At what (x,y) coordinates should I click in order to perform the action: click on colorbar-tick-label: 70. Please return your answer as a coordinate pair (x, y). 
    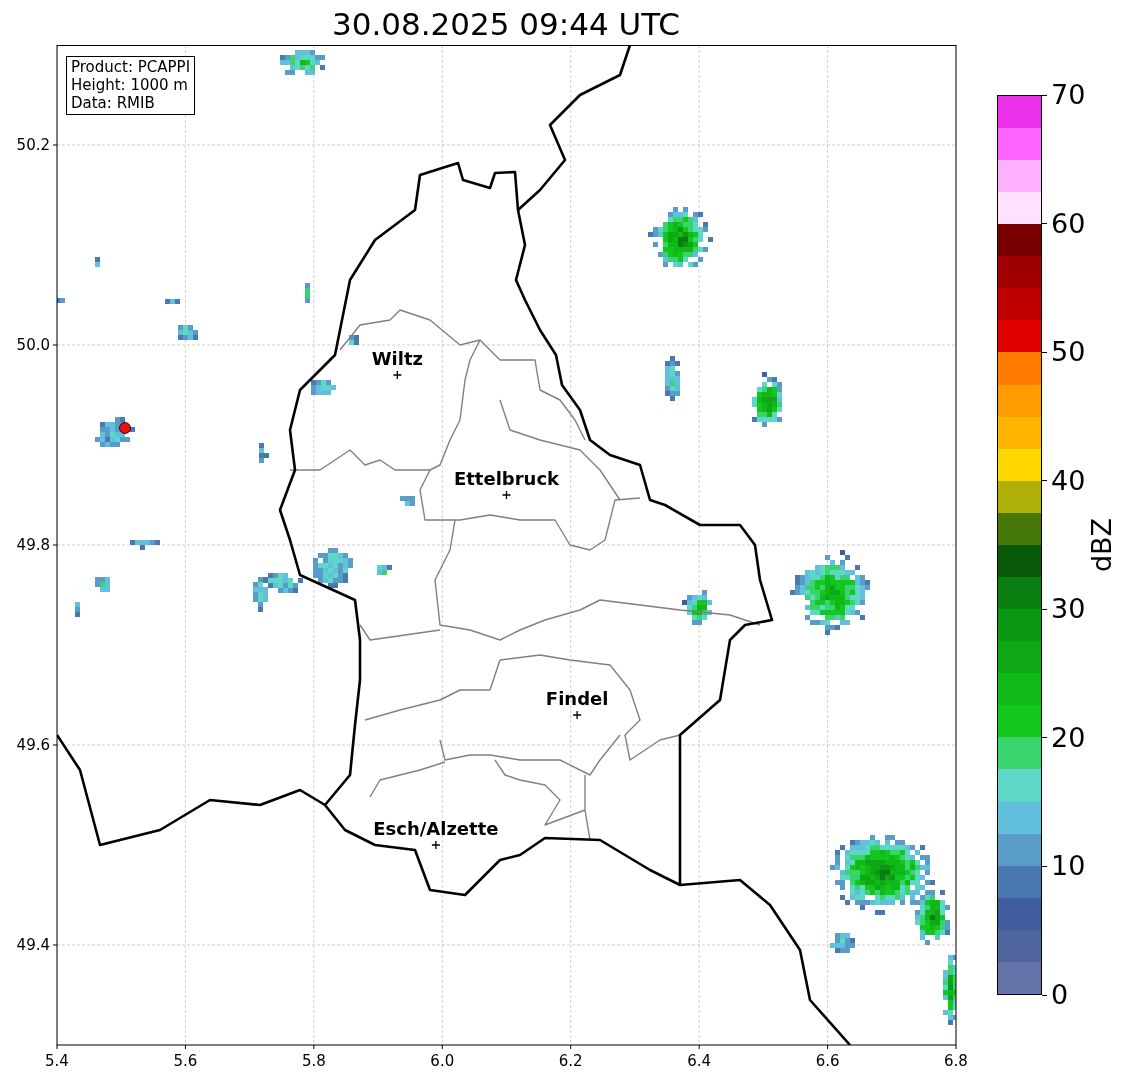
    Looking at the image, I should click on (1068, 95).